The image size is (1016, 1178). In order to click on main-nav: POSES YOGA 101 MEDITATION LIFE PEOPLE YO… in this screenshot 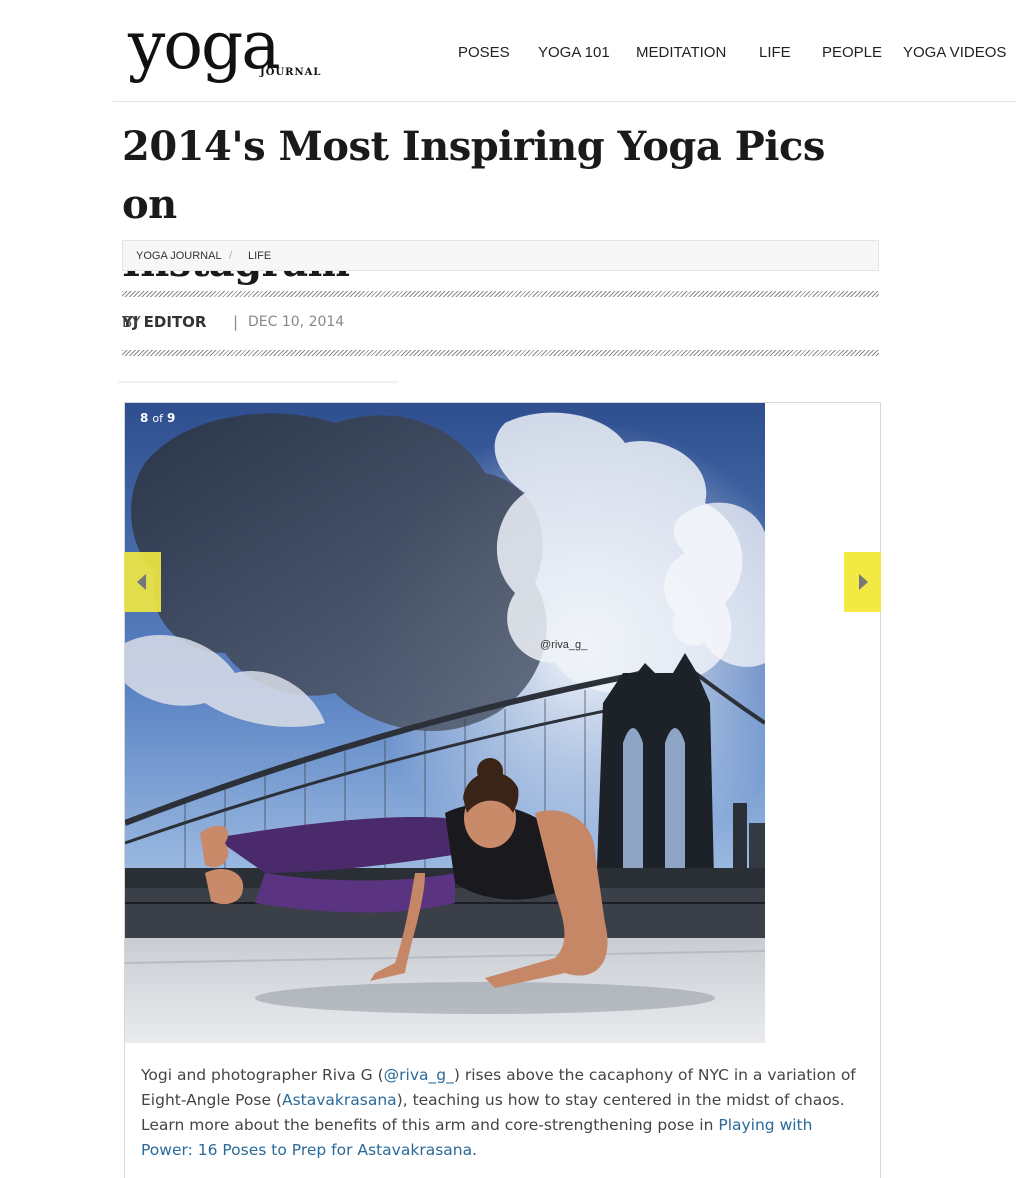, I will do `click(508, 54)`.